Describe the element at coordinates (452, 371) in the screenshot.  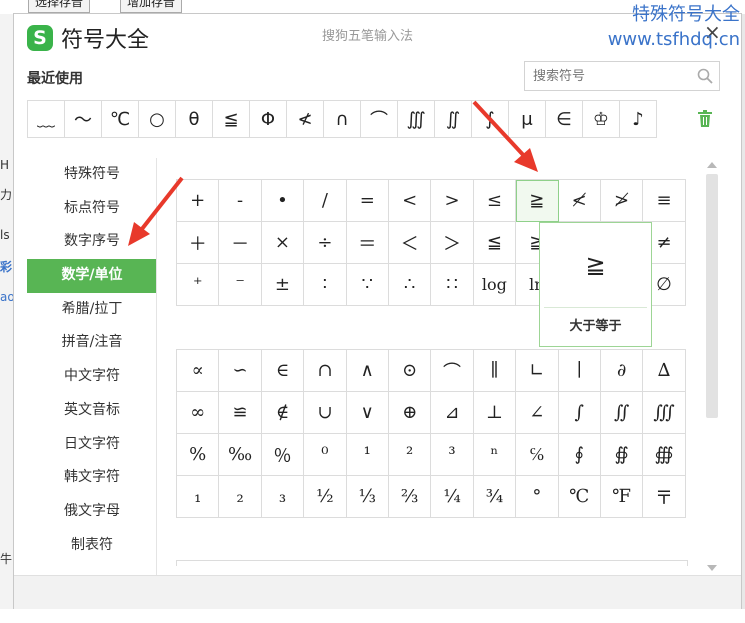
I see `symbol-cell: ⌒` at that location.